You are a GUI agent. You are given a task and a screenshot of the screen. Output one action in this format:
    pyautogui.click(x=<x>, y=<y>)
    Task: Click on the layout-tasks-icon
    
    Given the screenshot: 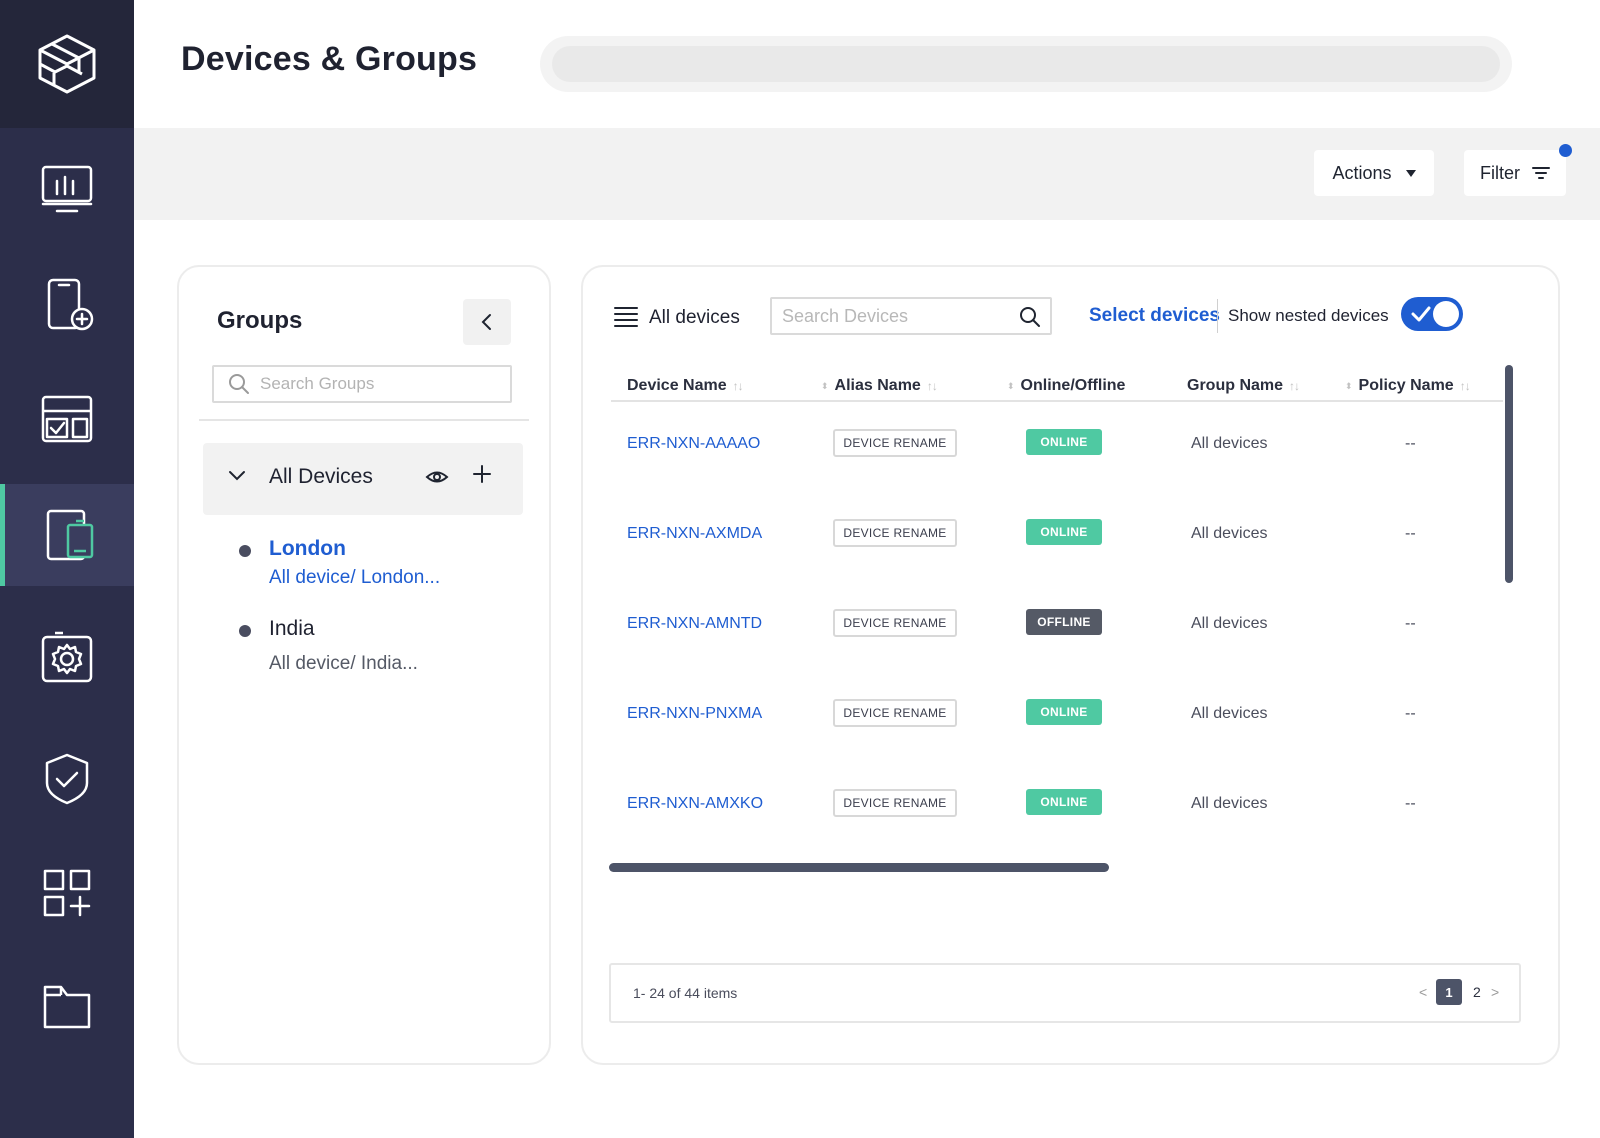 What is the action you would take?
    pyautogui.click(x=67, y=419)
    